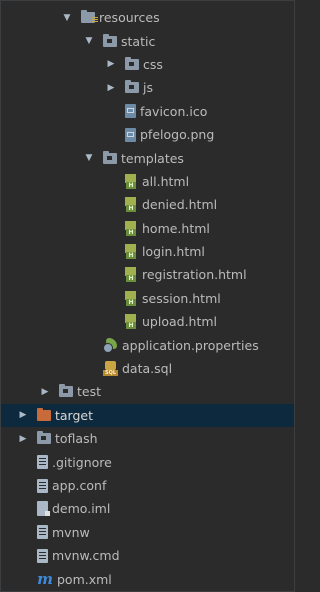 This screenshot has height=592, width=320. I want to click on tree-row-session-html: session.html, so click(147, 298).